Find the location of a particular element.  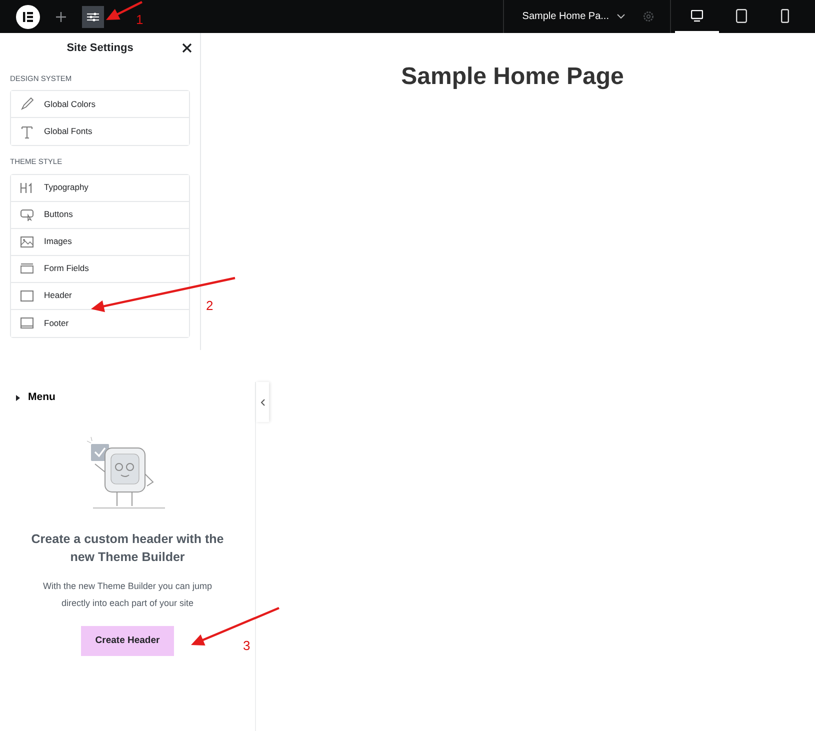

create-header-button: Create Header is located at coordinates (127, 641).